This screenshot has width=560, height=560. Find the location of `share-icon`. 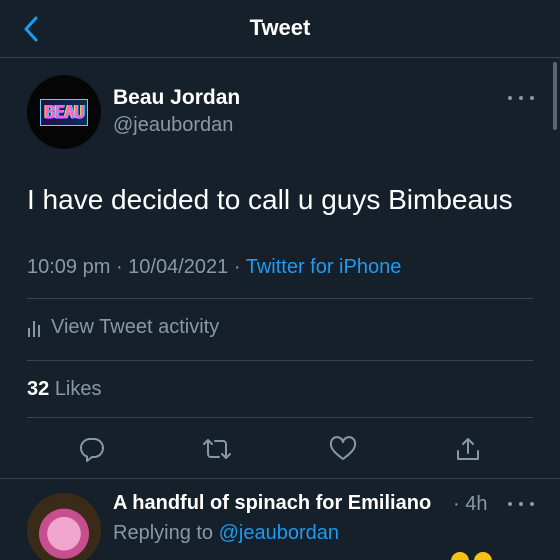

share-icon is located at coordinates (468, 449).